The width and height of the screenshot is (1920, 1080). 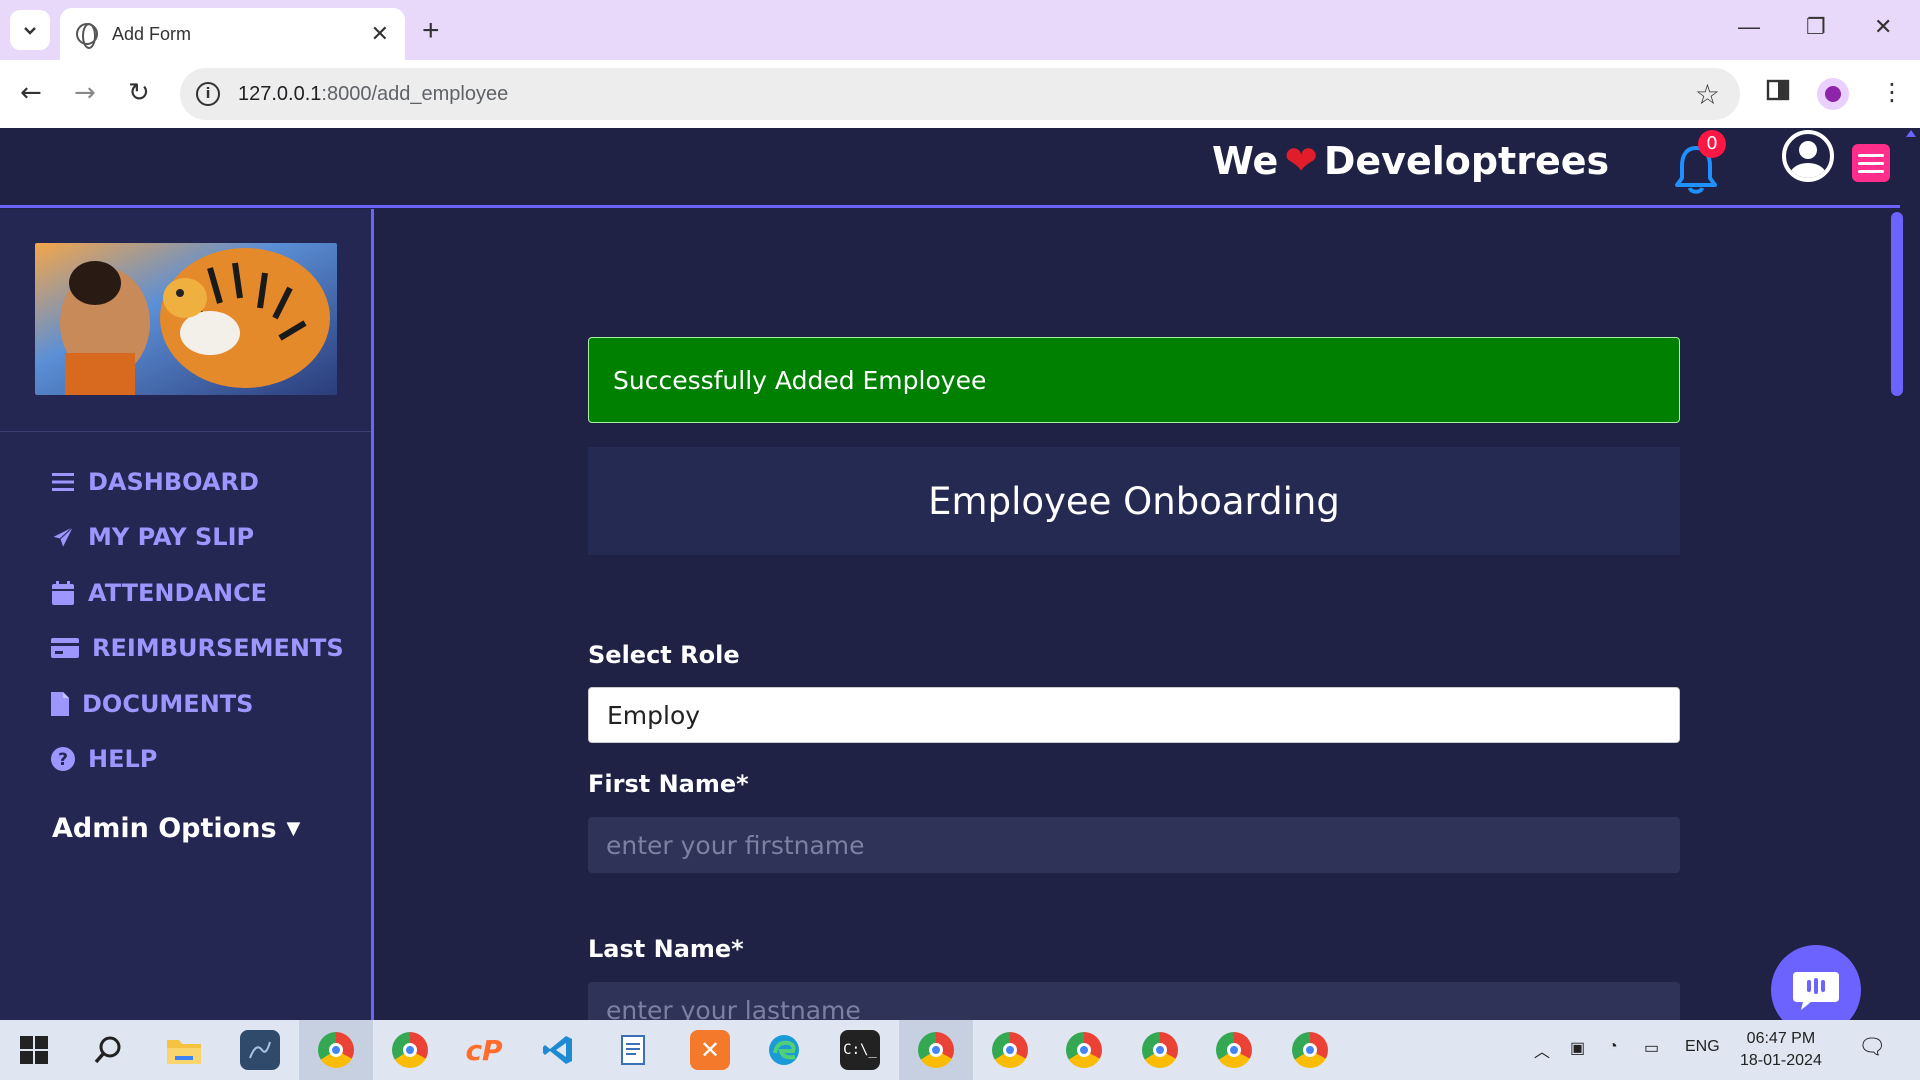 What do you see at coordinates (152, 537) in the screenshot?
I see `sidebar-item-pay-slip: MY PAY SLIP` at bounding box center [152, 537].